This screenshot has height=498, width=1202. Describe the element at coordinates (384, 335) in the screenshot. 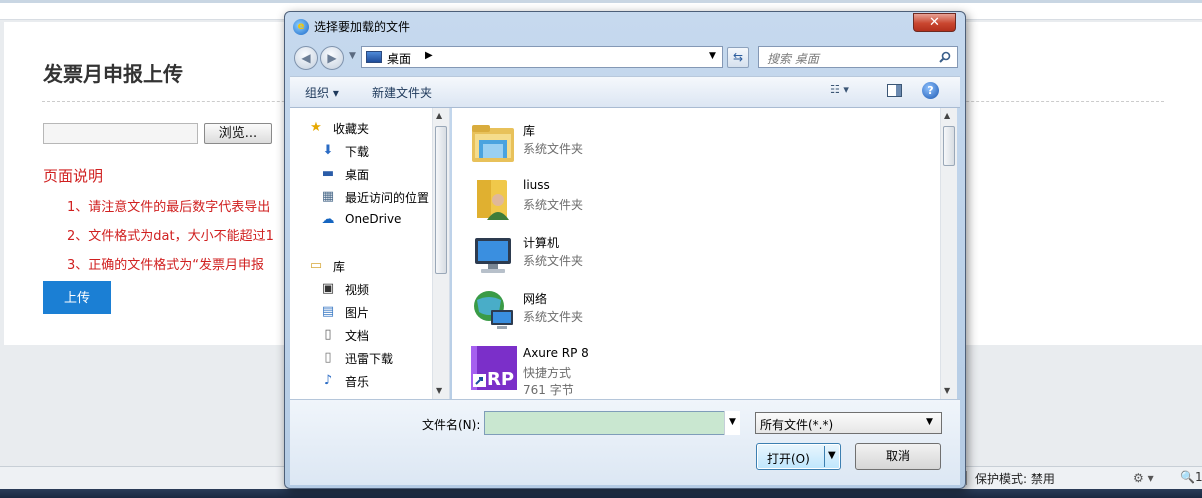

I see `nav-item-documents: ▯ 文档` at that location.